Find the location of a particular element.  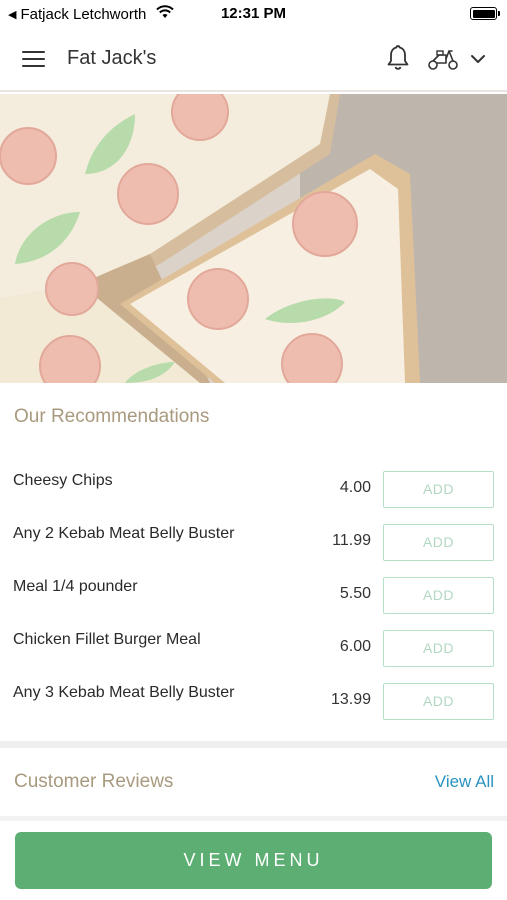

reviews-heading: Customer Reviews is located at coordinates (94, 781).